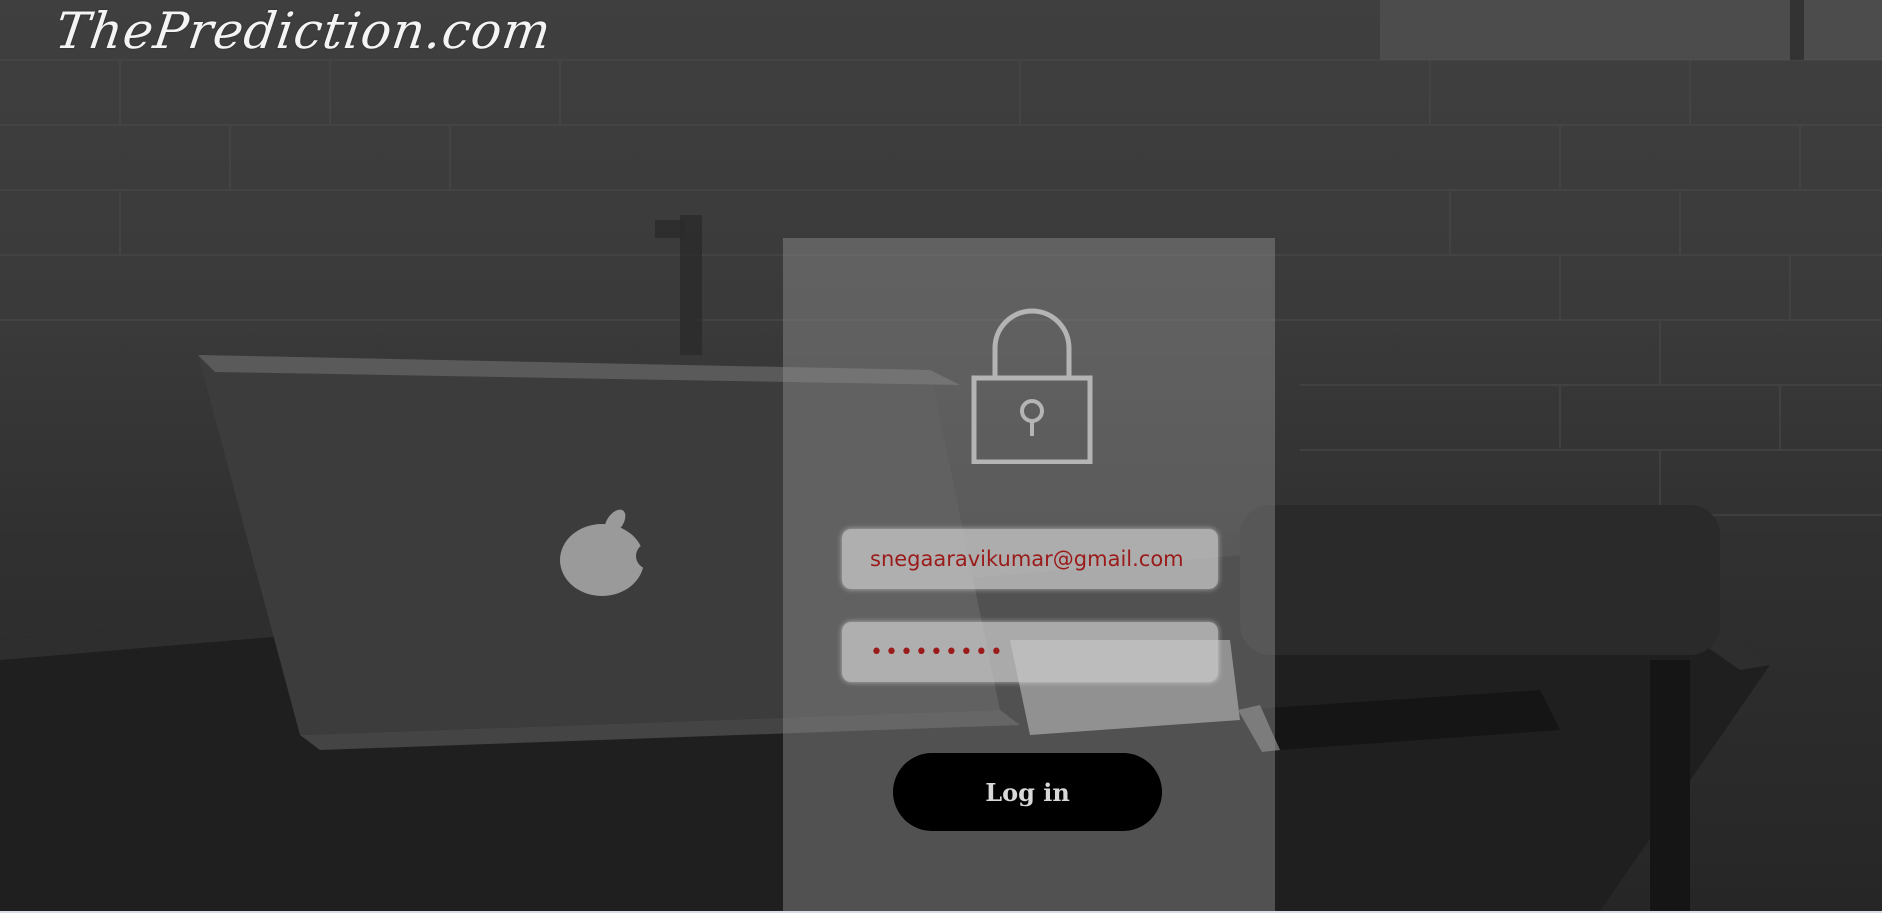 This screenshot has height=913, width=1882. I want to click on padlock-icon, so click(1032, 386).